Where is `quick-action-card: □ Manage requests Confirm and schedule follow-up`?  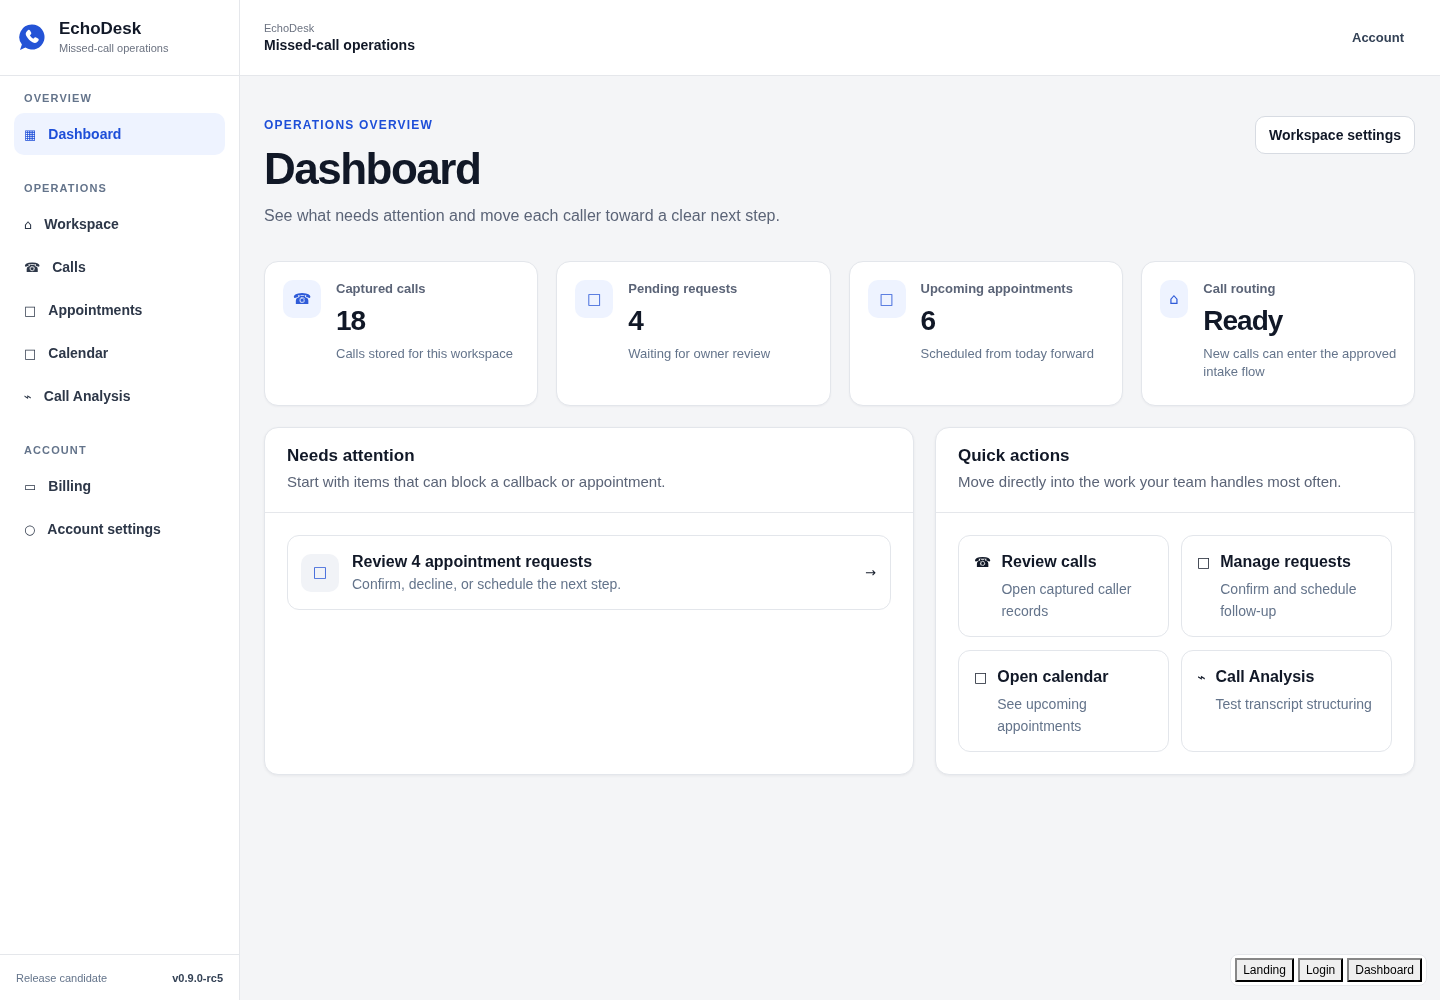 quick-action-card: □ Manage requests Confirm and schedule follow-up is located at coordinates (1286, 586).